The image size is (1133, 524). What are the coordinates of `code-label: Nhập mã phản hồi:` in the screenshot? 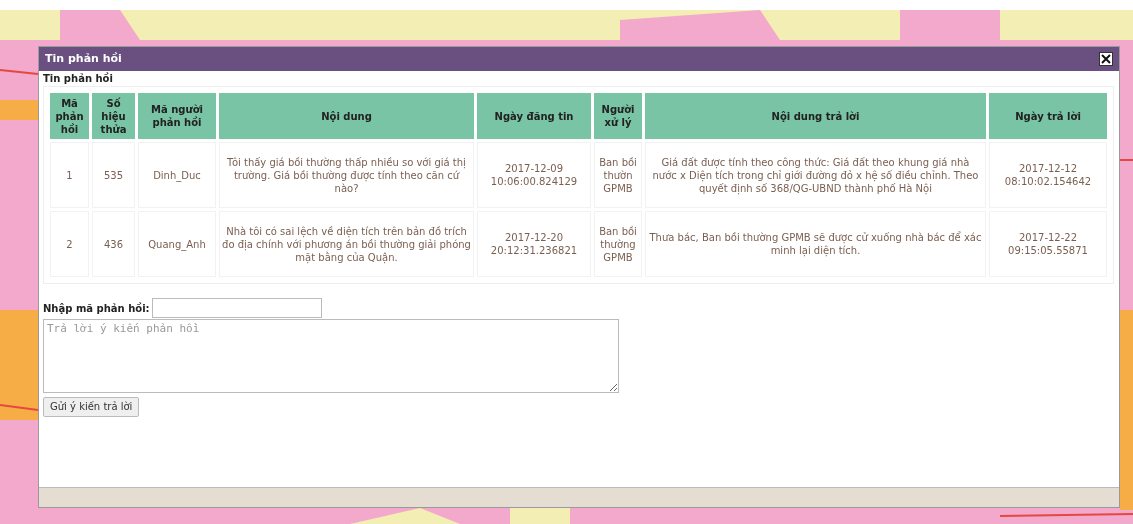 It's located at (96, 308).